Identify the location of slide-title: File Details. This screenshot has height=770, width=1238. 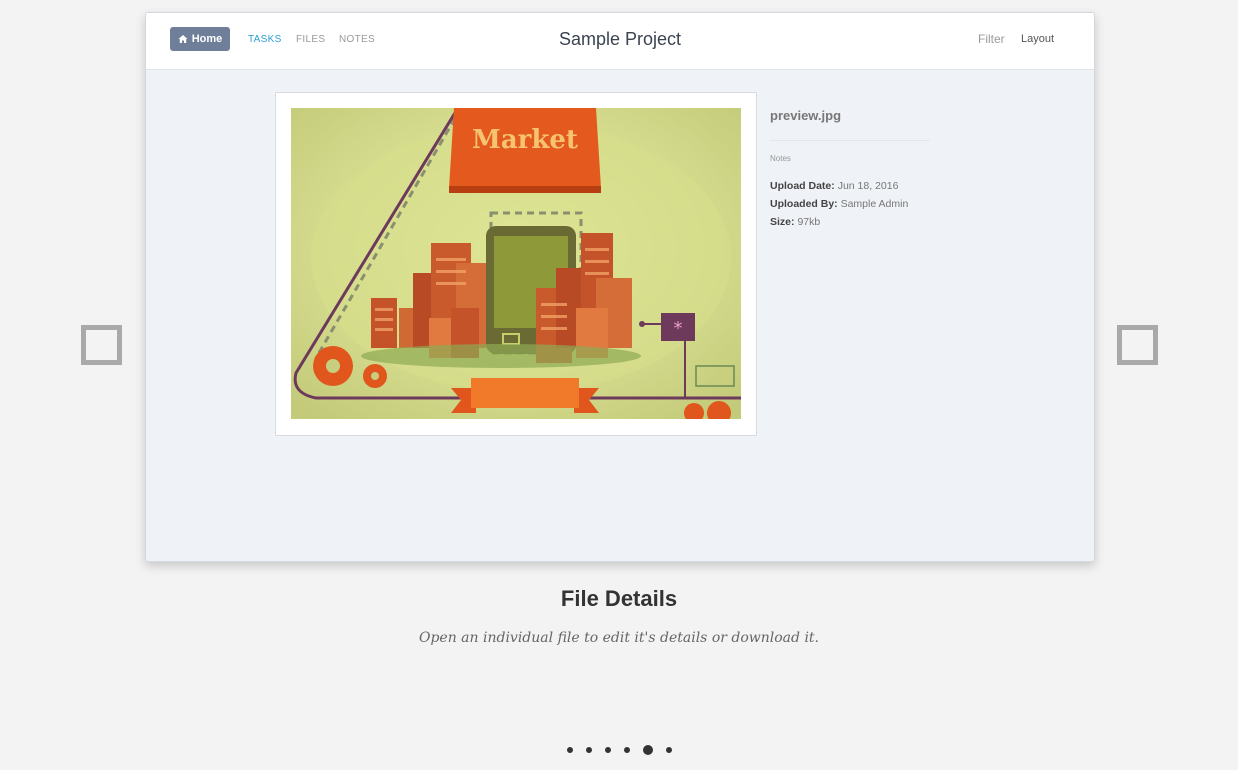
(619, 598).